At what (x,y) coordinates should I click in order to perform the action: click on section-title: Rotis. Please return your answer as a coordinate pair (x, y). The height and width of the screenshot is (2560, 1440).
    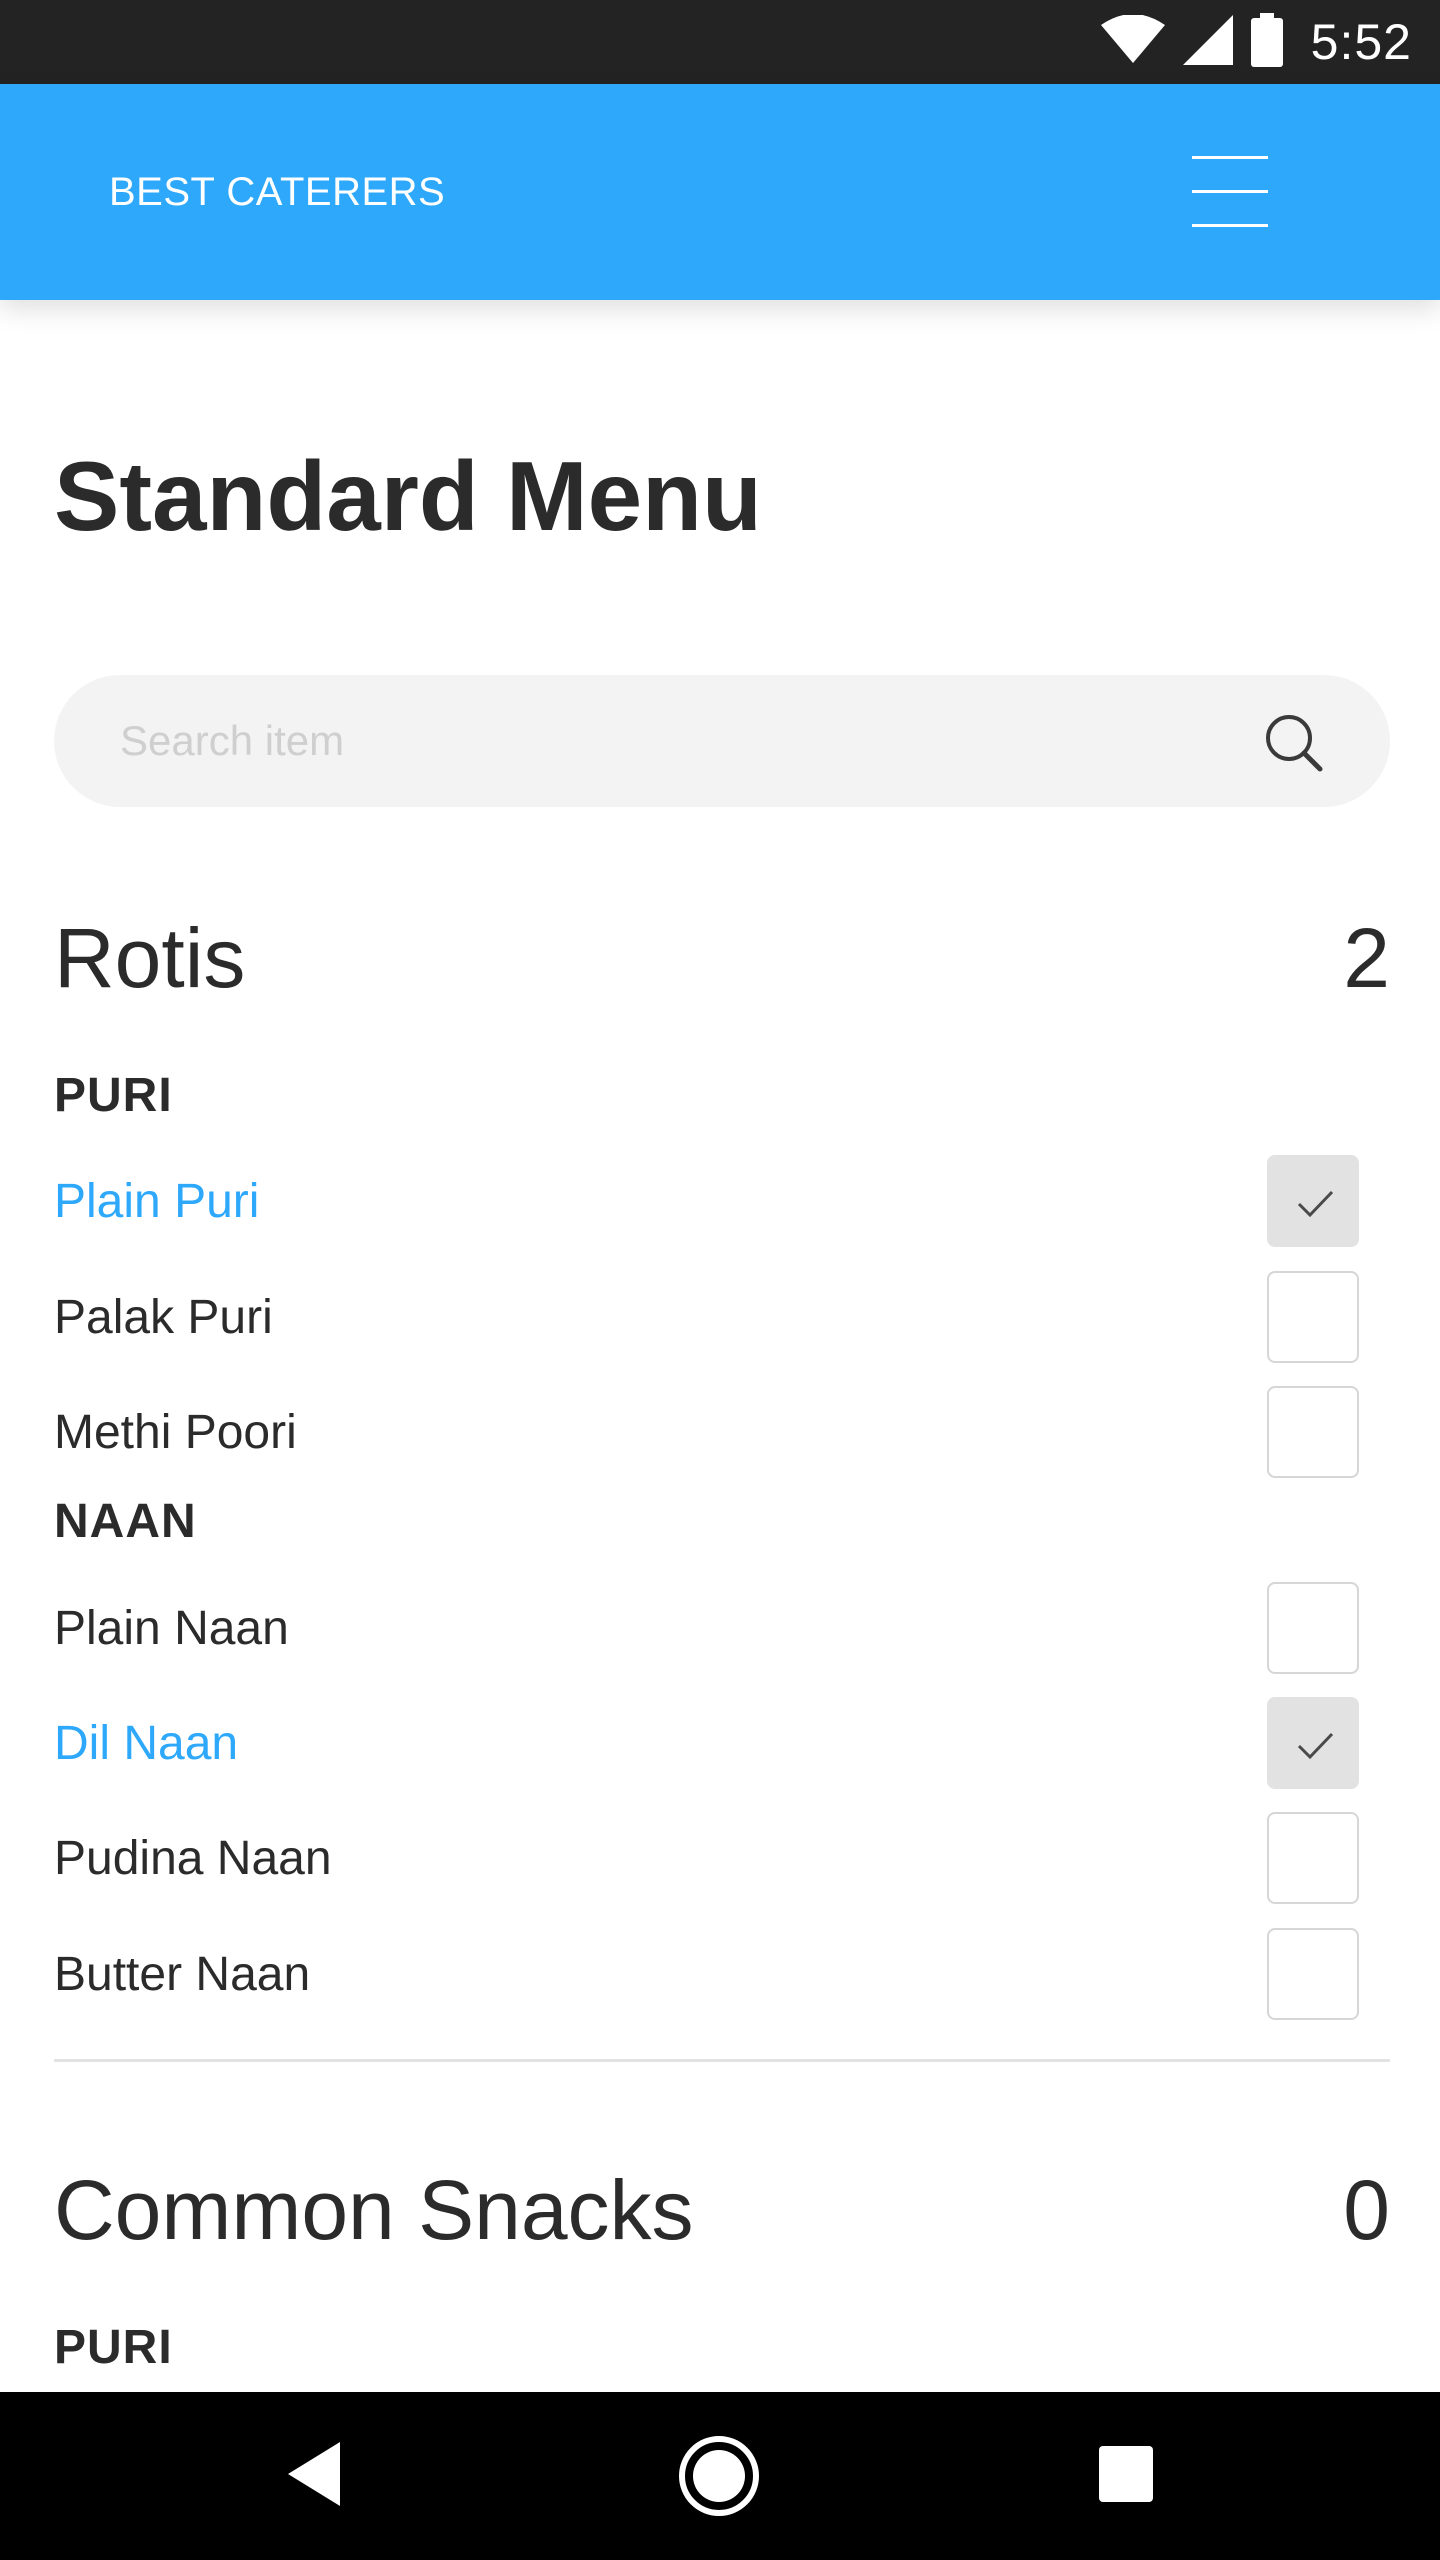
    Looking at the image, I should click on (150, 958).